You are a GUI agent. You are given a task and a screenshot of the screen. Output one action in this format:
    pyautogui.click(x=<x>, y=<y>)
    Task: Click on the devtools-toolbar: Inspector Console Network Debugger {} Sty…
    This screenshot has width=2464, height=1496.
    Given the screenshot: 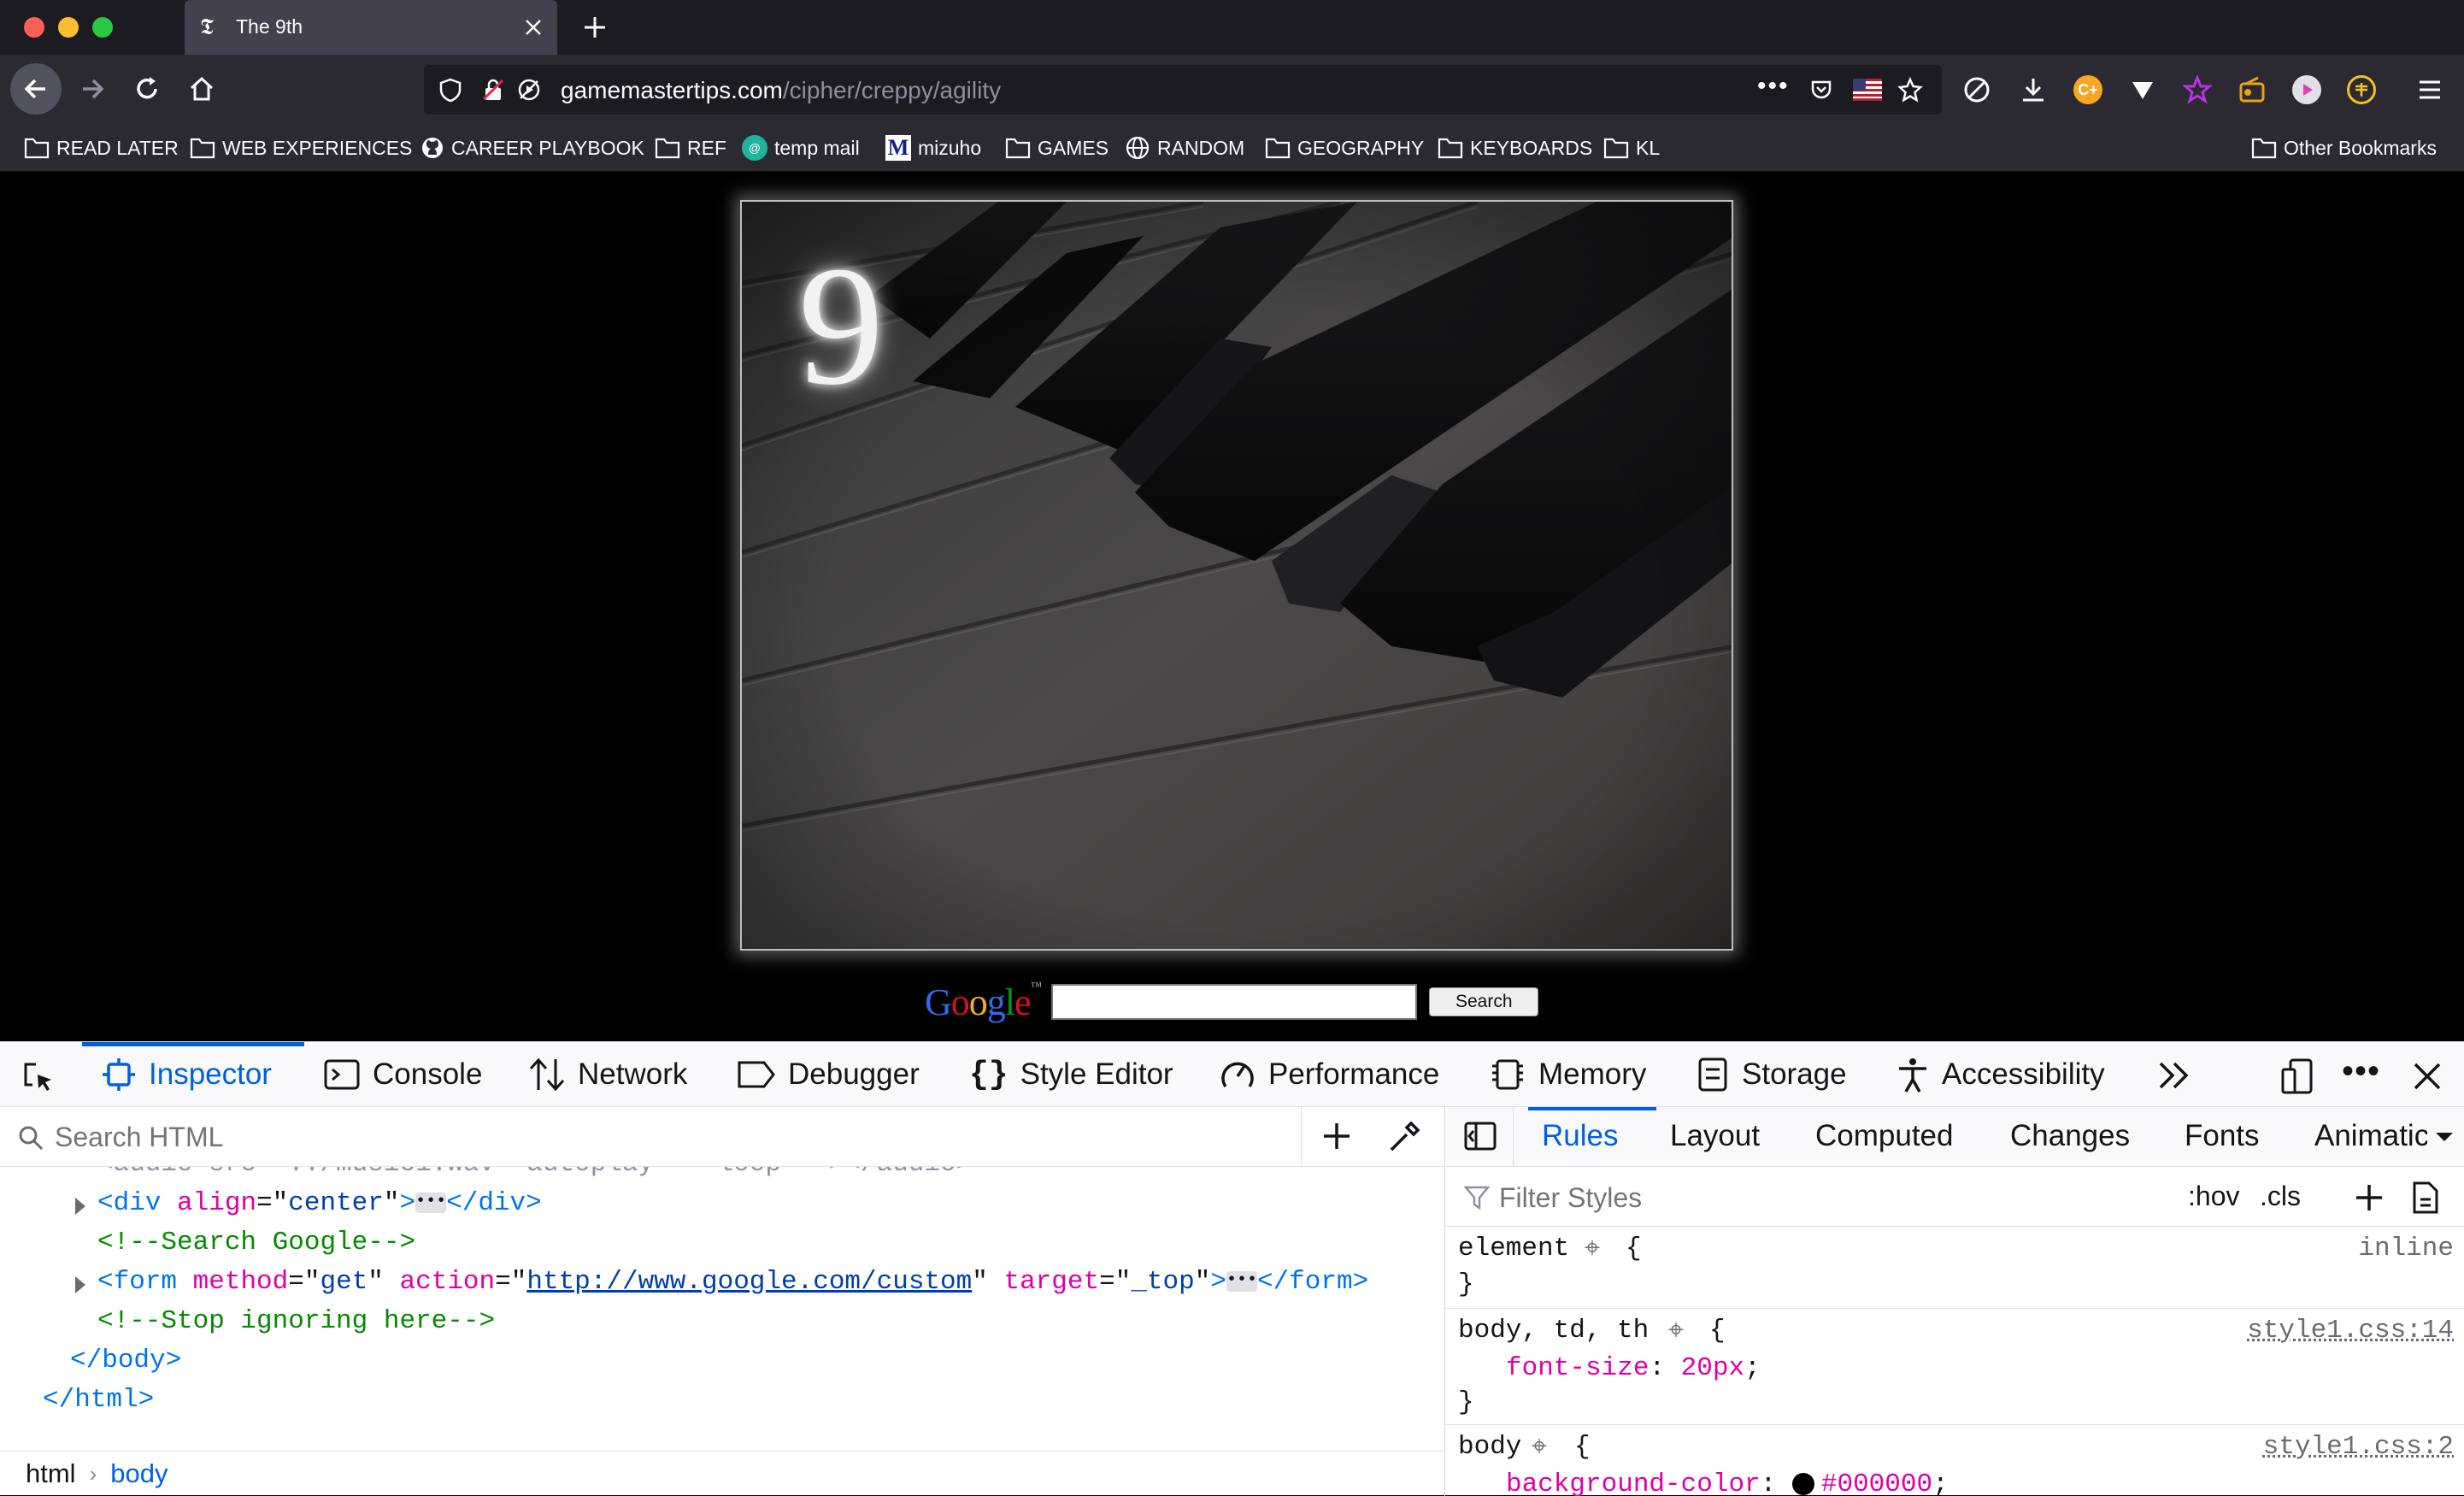 What is the action you would take?
    pyautogui.click(x=1232, y=1074)
    